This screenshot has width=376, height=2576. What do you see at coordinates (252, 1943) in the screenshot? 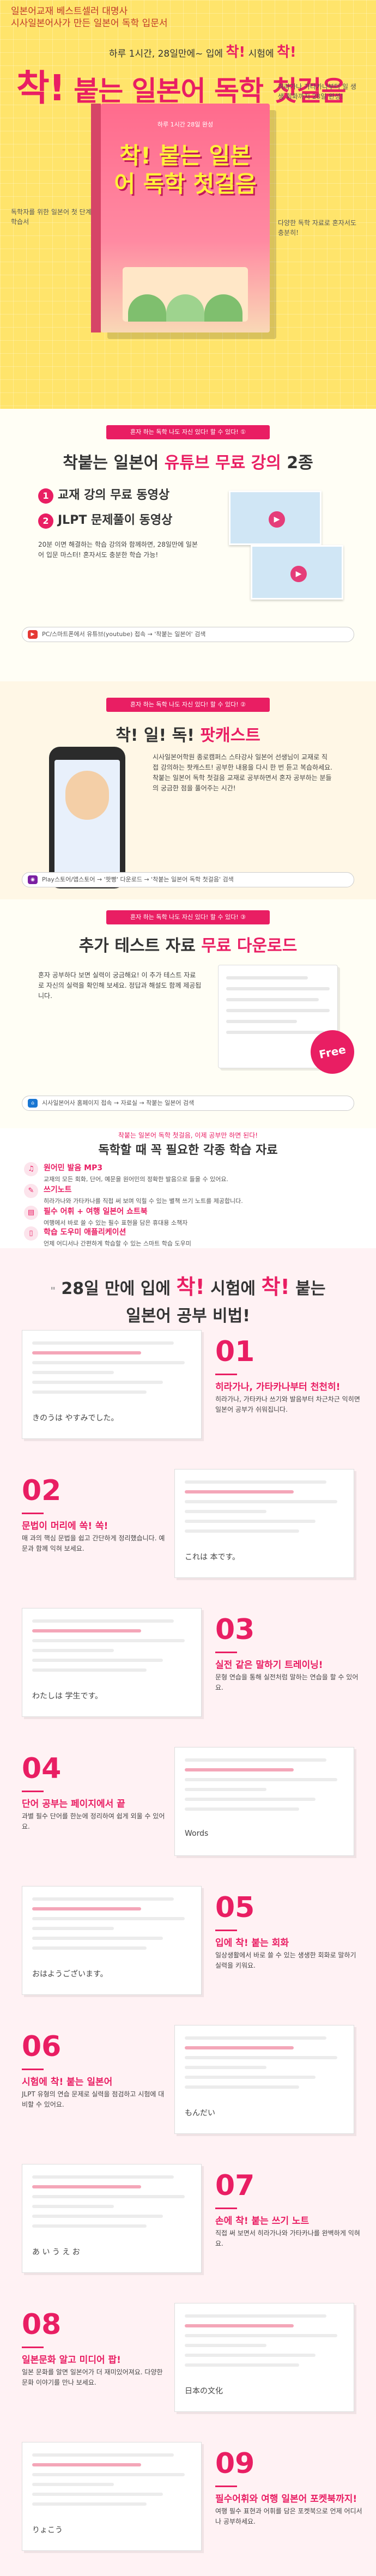
I see `step-title: 입에 착! 붙는 회화` at bounding box center [252, 1943].